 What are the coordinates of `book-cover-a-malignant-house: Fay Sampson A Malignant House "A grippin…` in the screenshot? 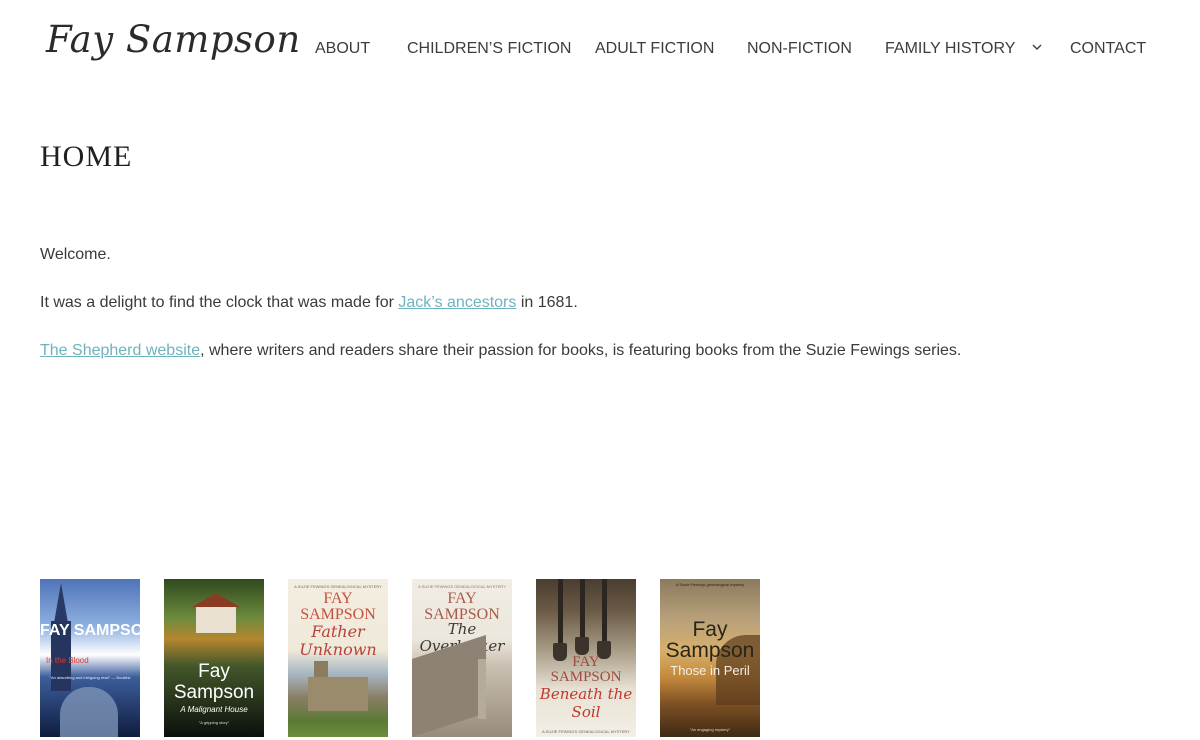 It's located at (214, 658).